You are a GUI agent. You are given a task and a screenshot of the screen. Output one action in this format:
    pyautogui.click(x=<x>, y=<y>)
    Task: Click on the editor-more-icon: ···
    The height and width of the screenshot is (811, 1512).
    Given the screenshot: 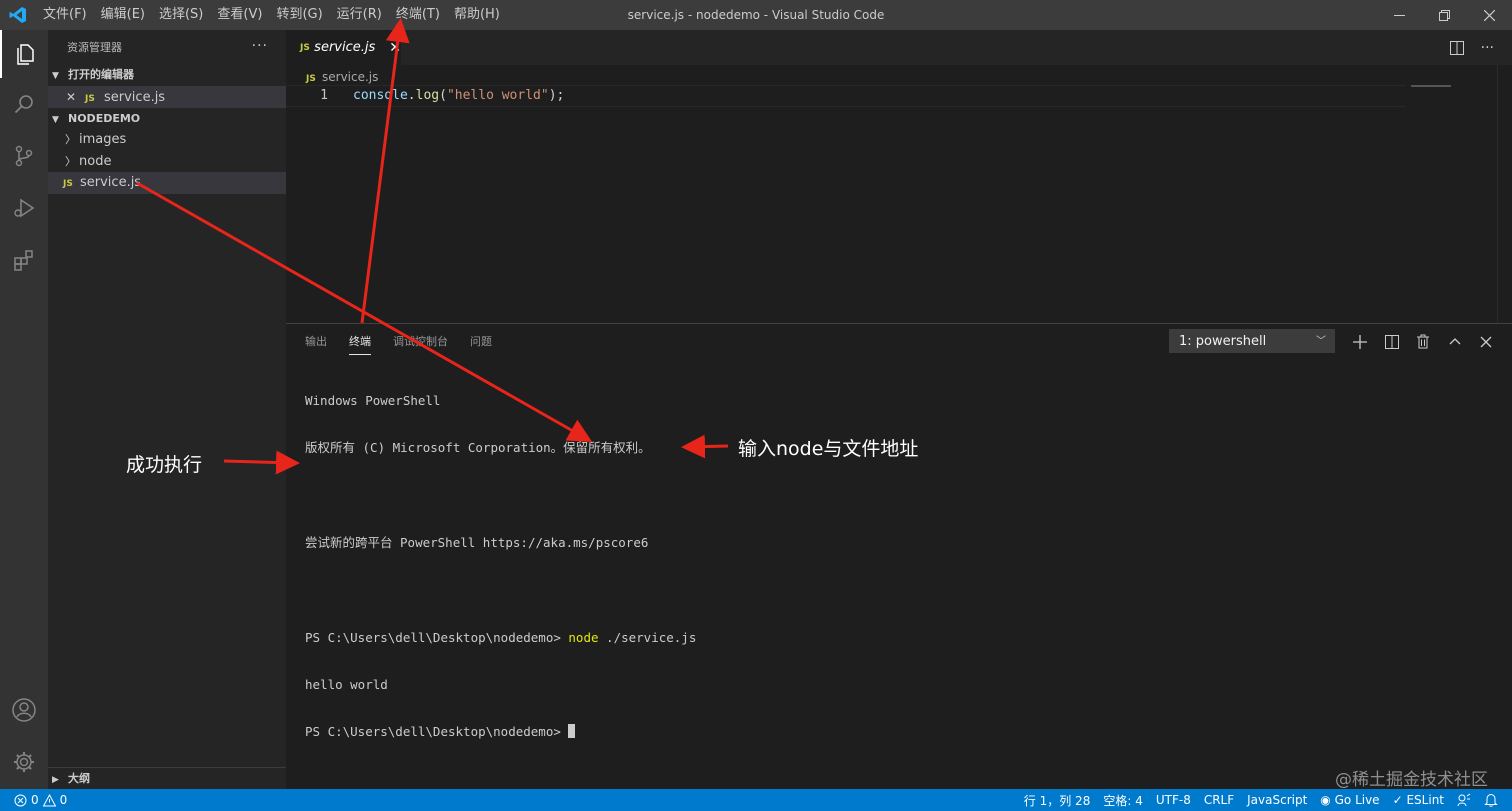 What is the action you would take?
    pyautogui.click(x=1487, y=48)
    